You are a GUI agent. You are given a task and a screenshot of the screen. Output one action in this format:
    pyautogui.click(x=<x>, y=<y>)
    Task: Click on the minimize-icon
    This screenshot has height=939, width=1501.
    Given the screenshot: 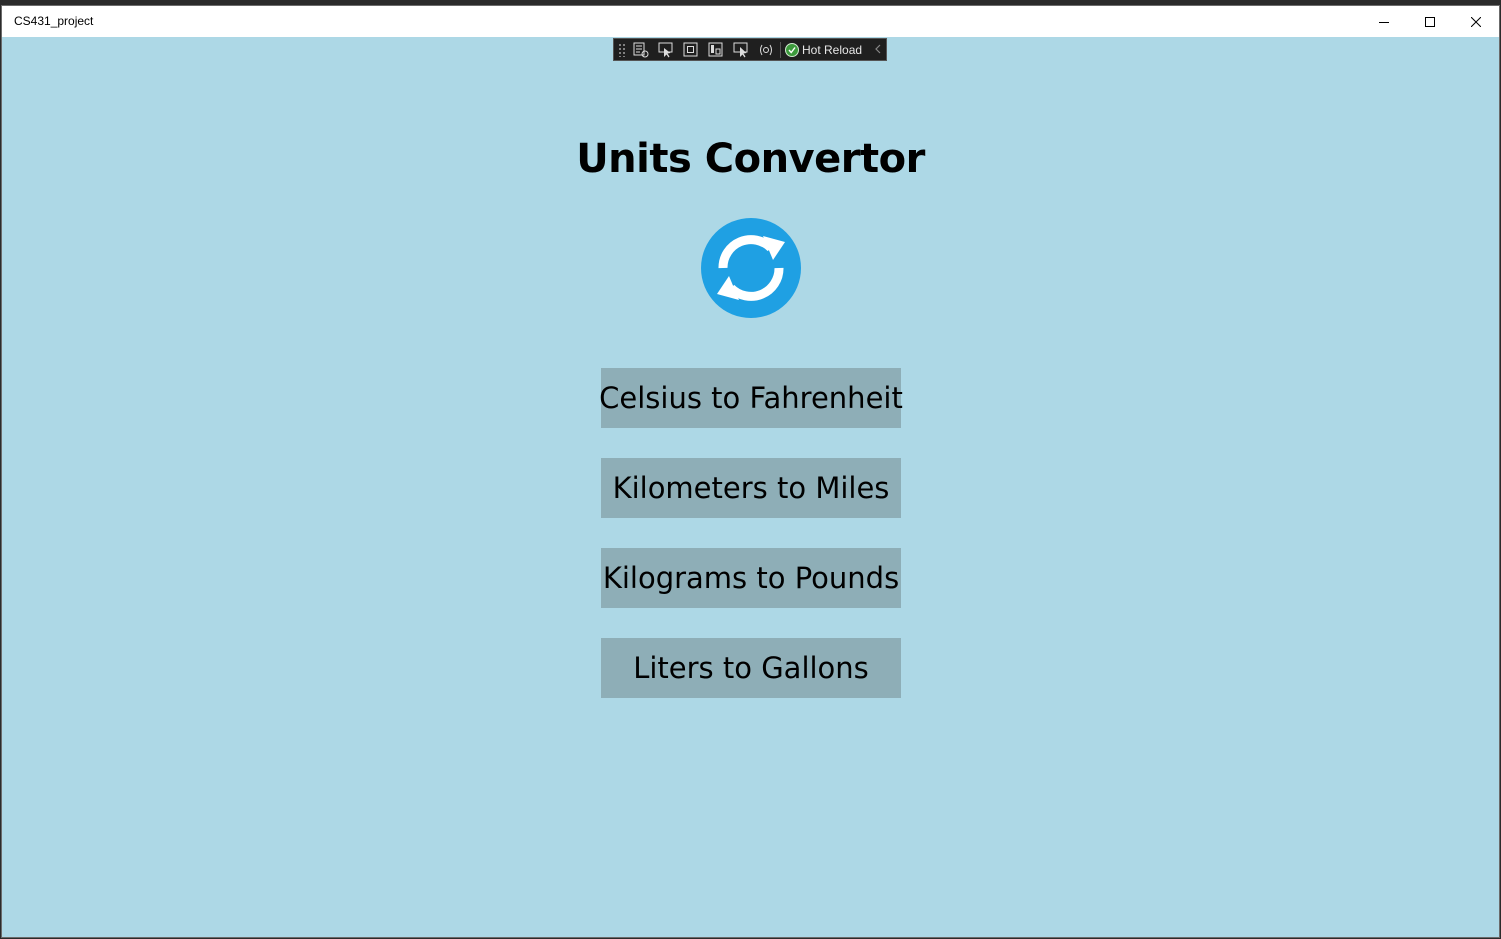 What is the action you would take?
    pyautogui.click(x=1384, y=22)
    